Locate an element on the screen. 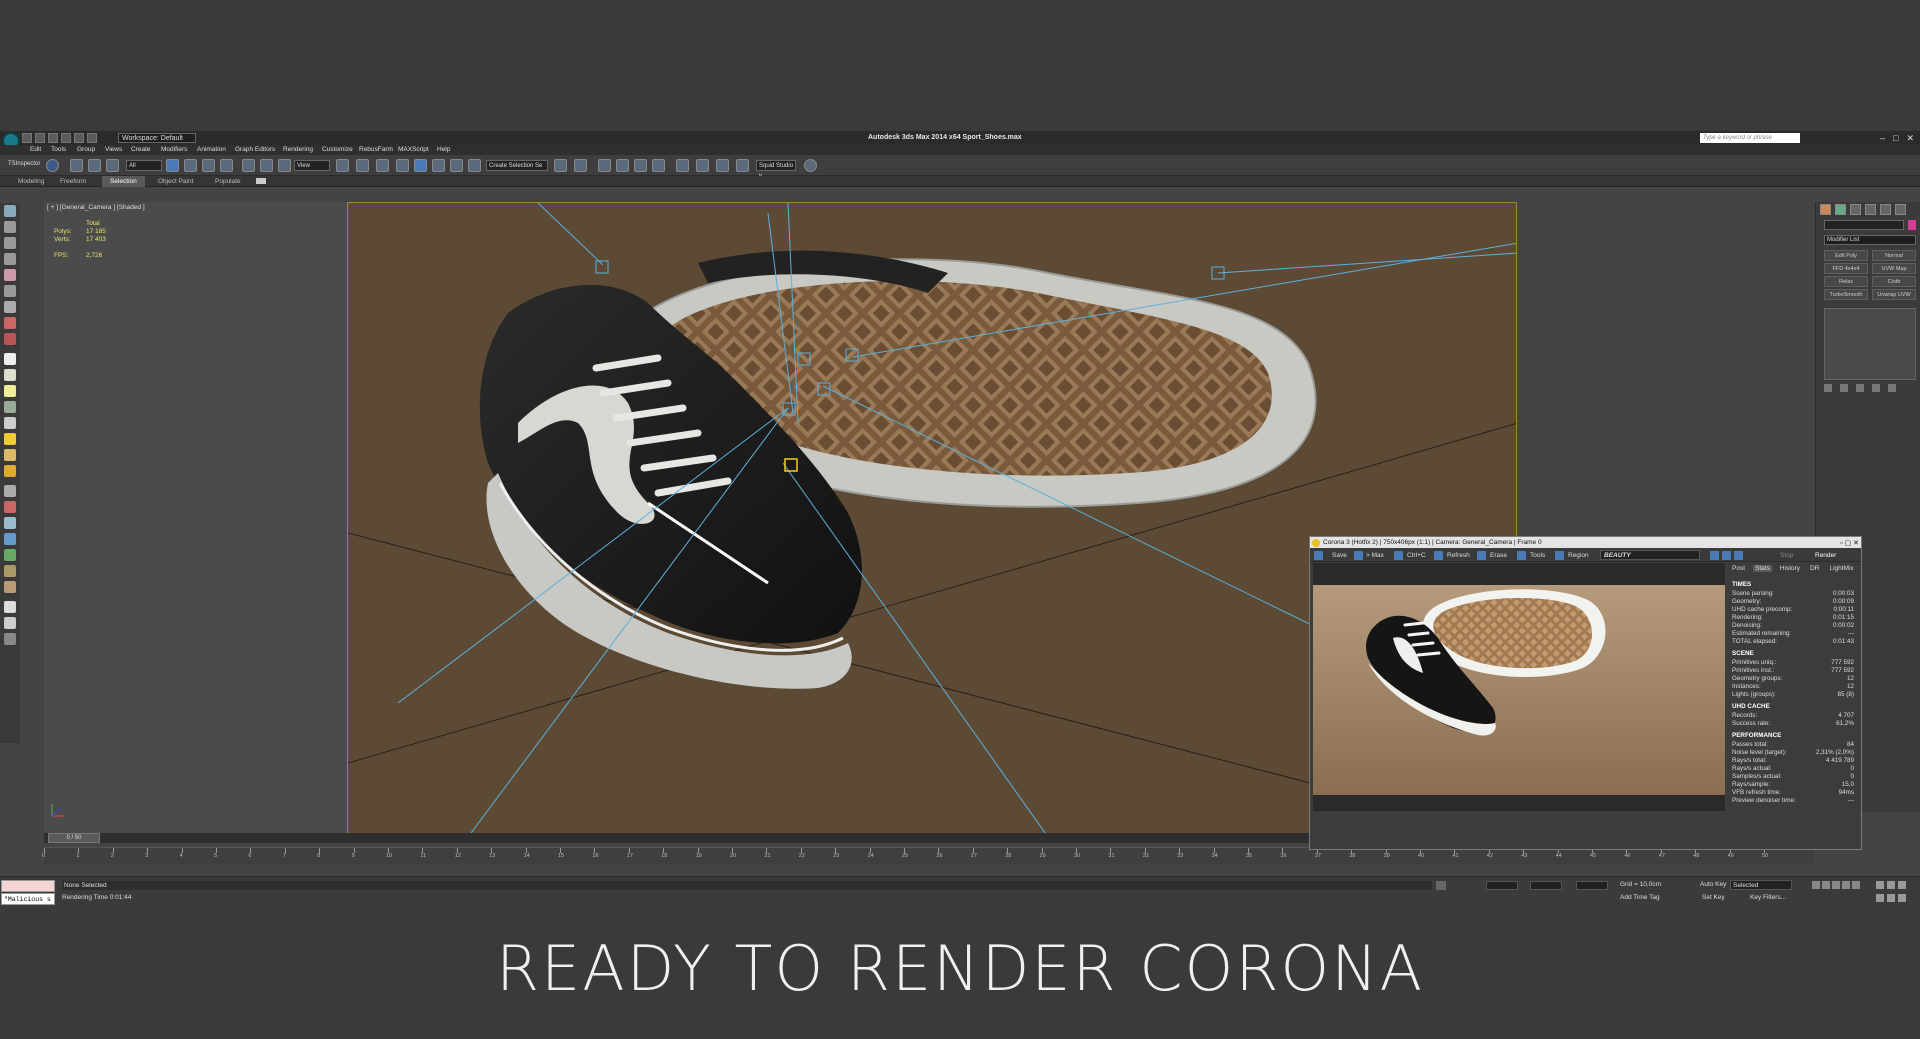 The height and width of the screenshot is (1039, 1920). modify-tab-icon is located at coordinates (1840, 209).